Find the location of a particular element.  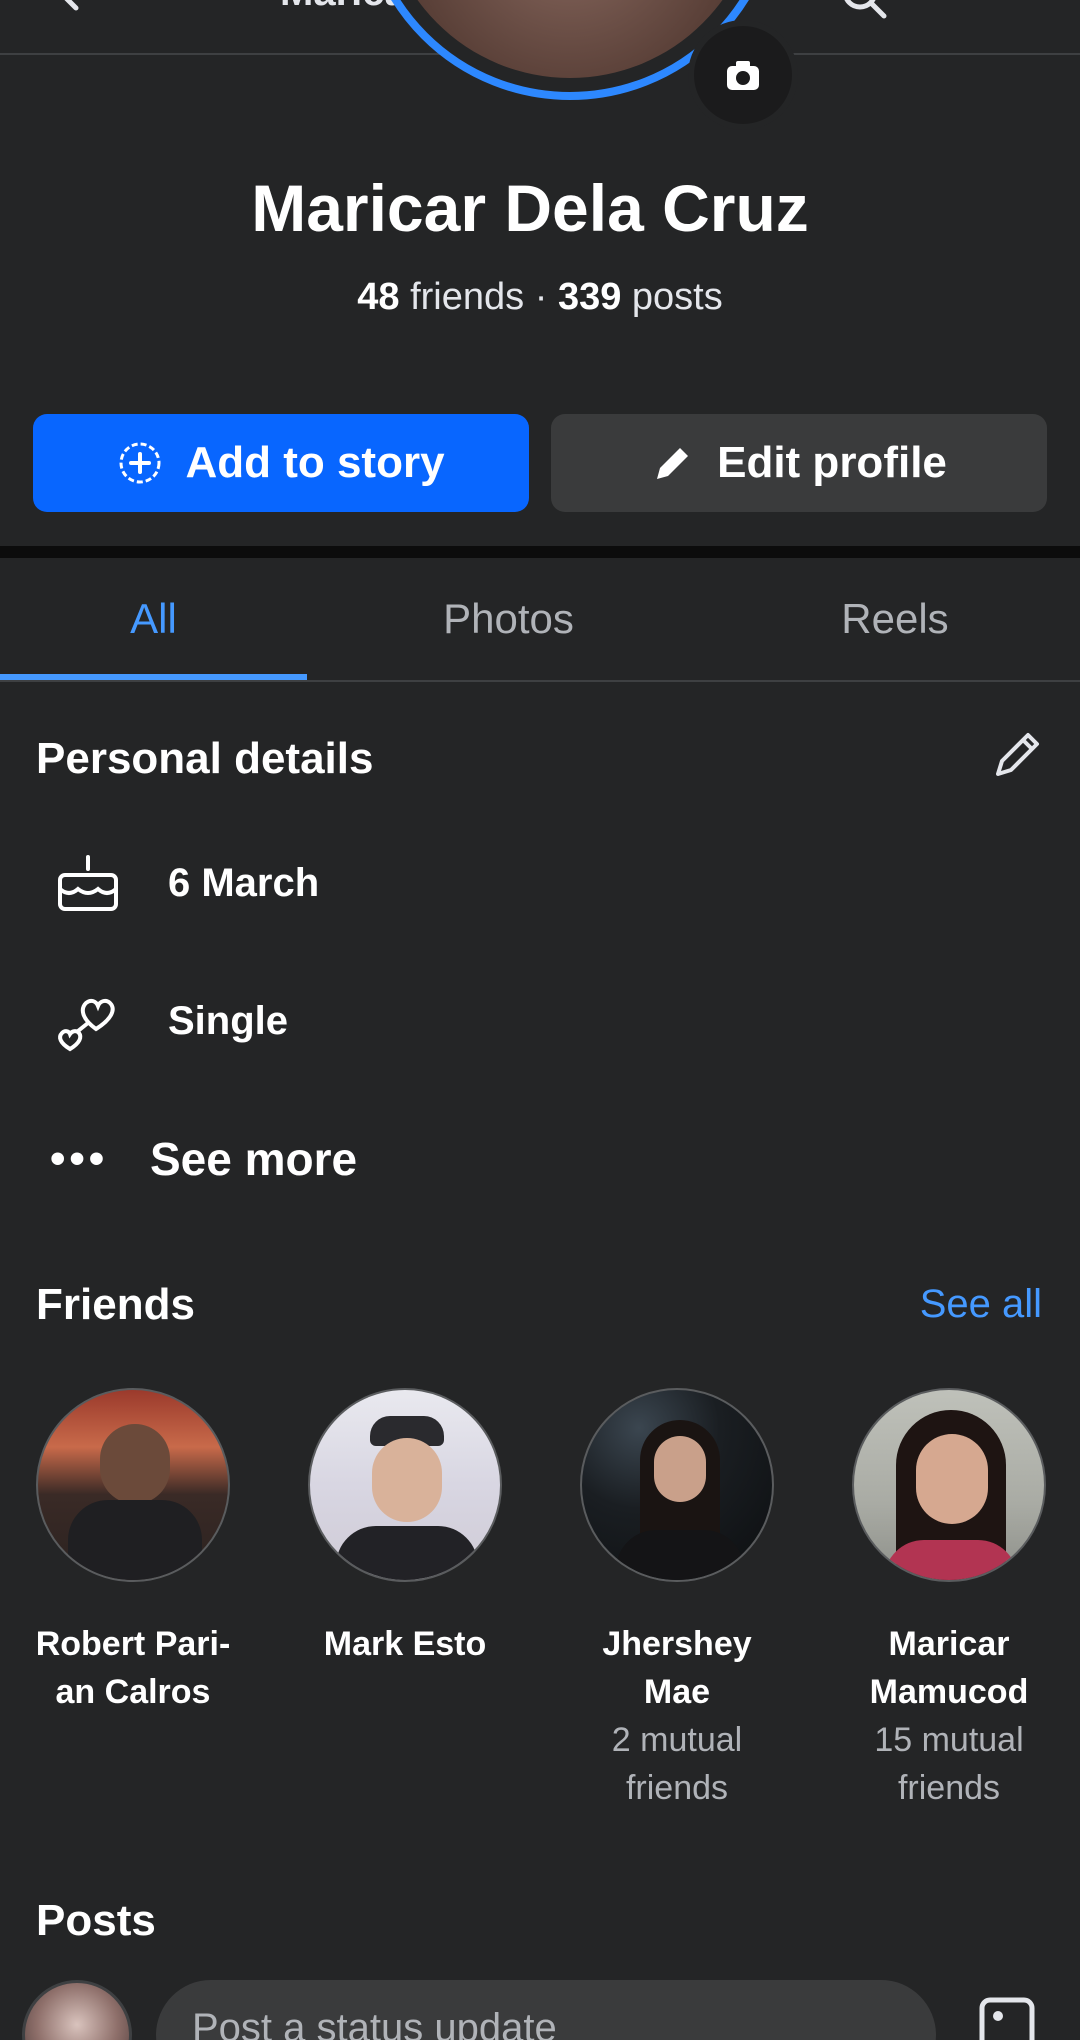

edit-profile-button: Edit profile is located at coordinates (799, 463).